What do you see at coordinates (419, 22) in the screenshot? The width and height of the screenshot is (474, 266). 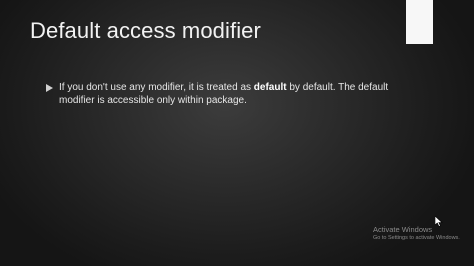 I see `slide-accent-block` at bounding box center [419, 22].